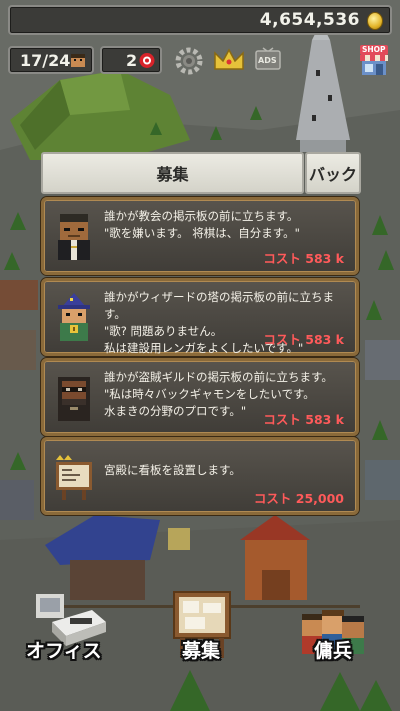  I want to click on coin-icon, so click(375, 21).